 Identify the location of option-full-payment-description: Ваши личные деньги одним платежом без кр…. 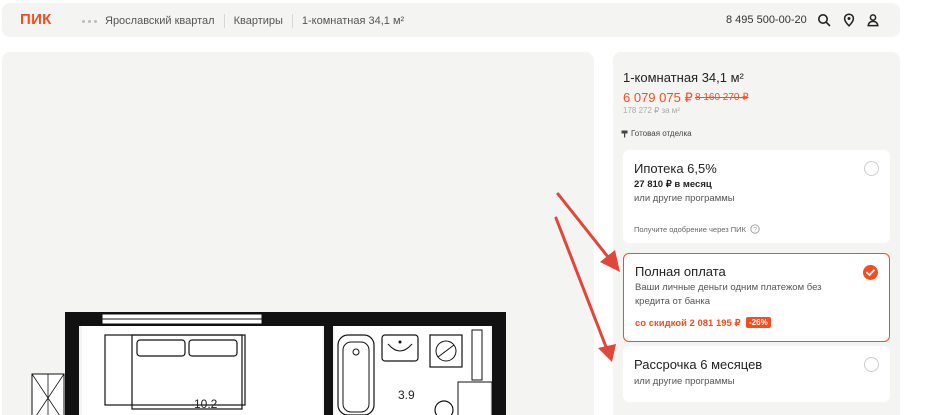
(728, 294).